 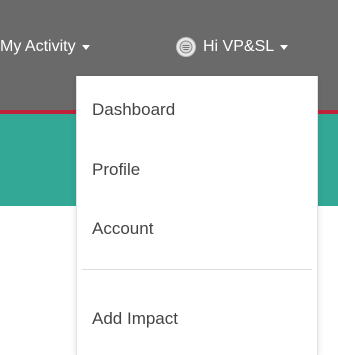 What do you see at coordinates (239, 46) in the screenshot?
I see `user-greeting: Hi VP&SL` at bounding box center [239, 46].